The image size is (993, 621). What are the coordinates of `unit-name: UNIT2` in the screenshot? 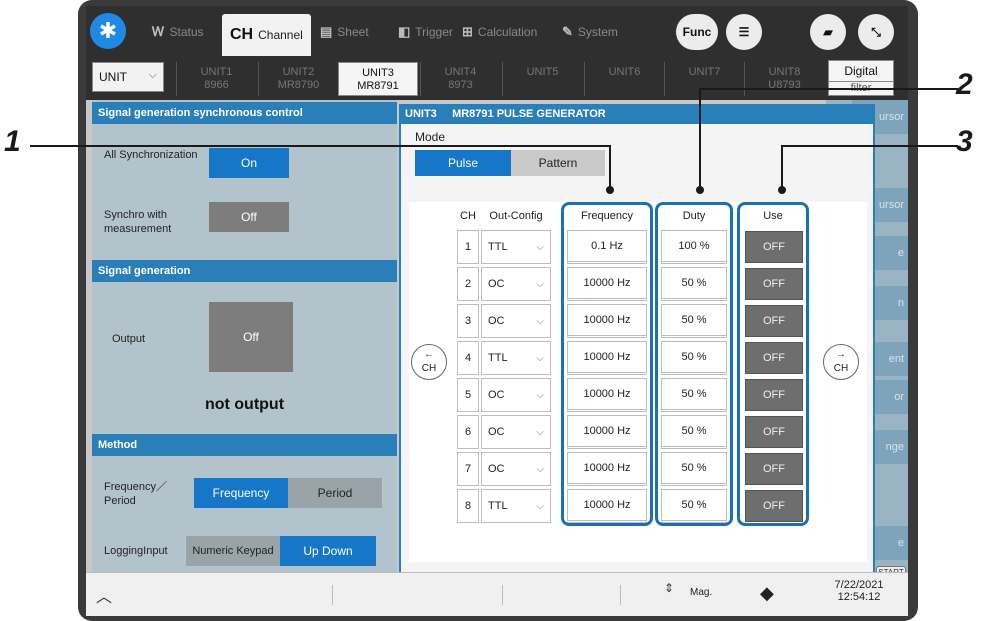 It's located at (298, 72).